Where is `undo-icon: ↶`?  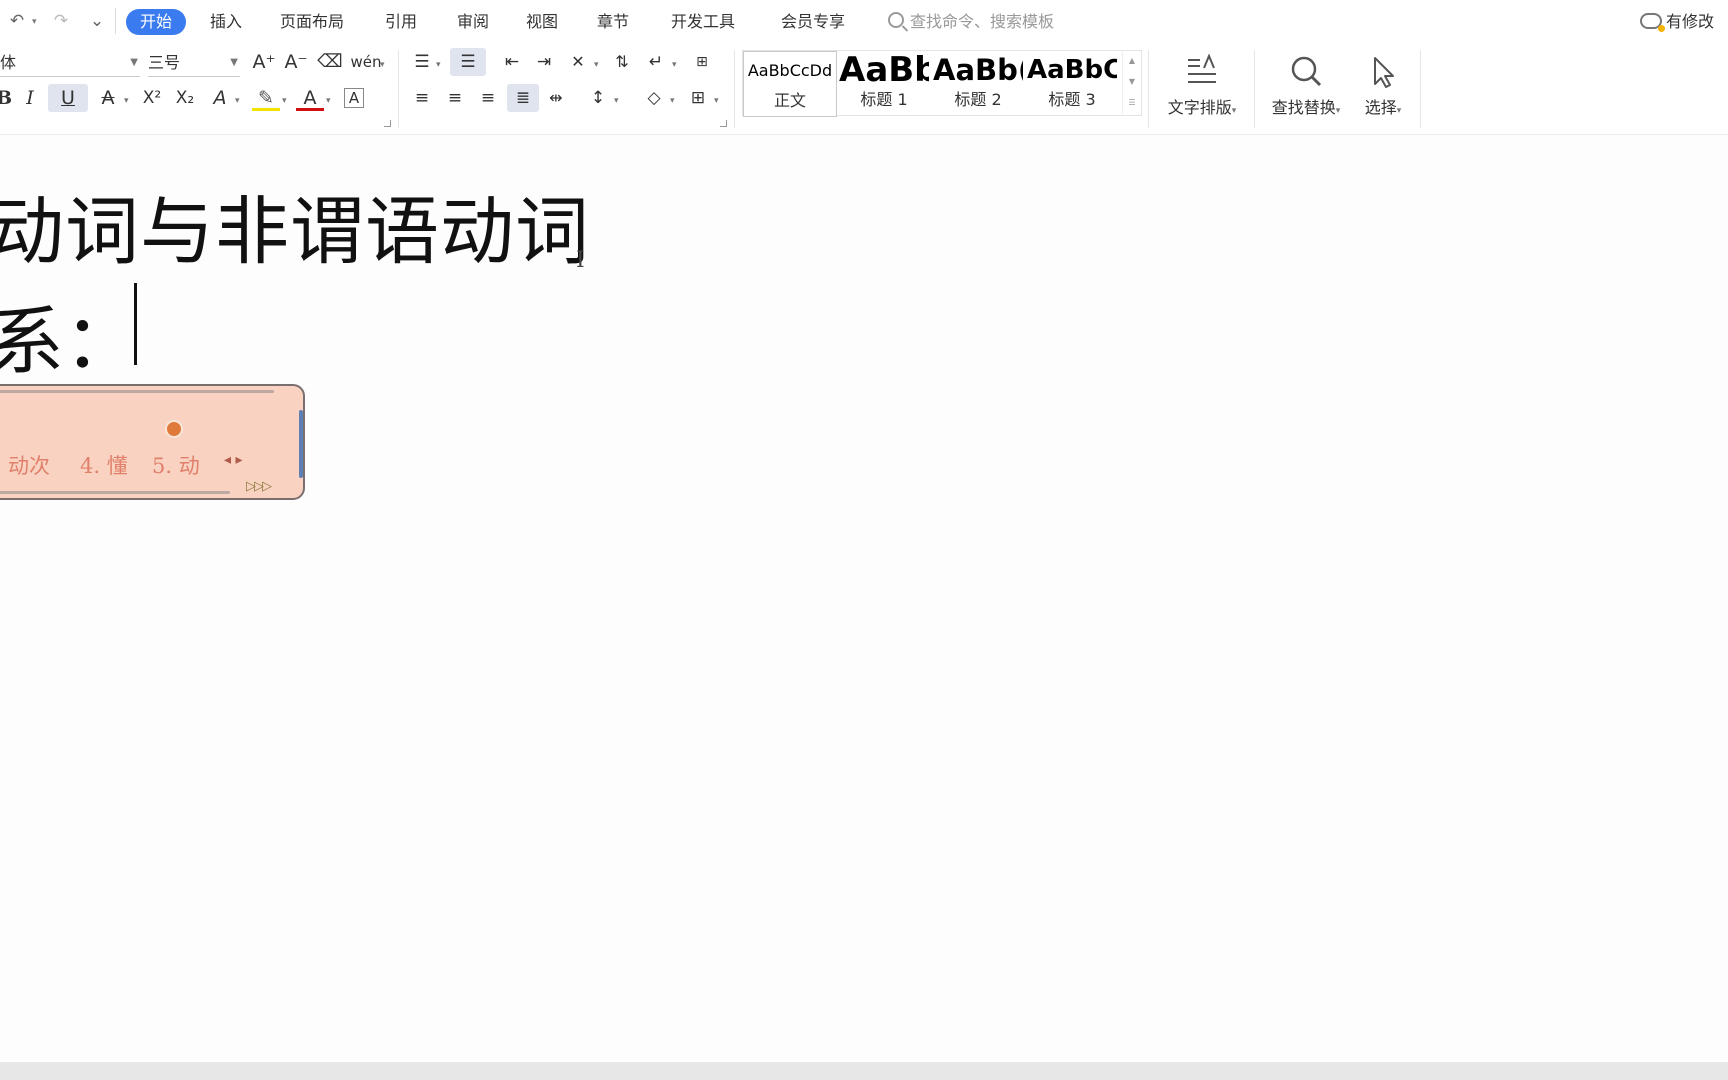 undo-icon: ↶ is located at coordinates (17, 21).